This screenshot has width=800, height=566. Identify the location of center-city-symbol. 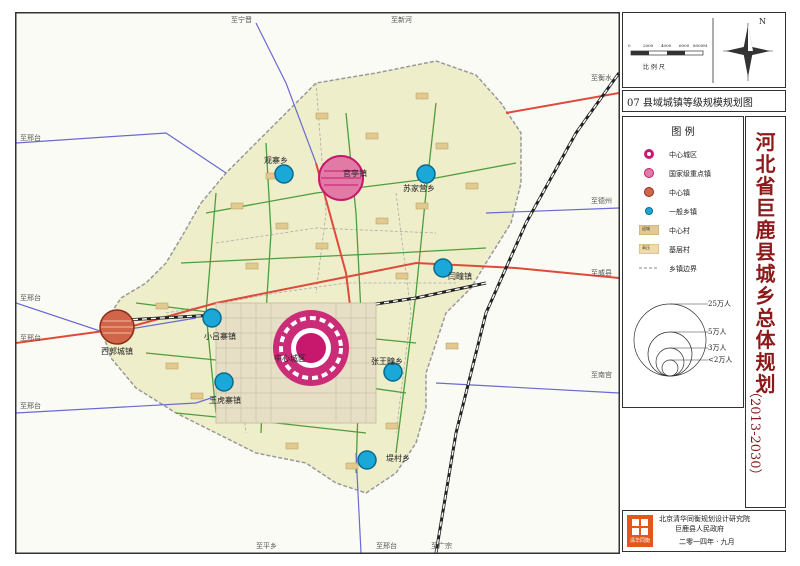
(311, 348).